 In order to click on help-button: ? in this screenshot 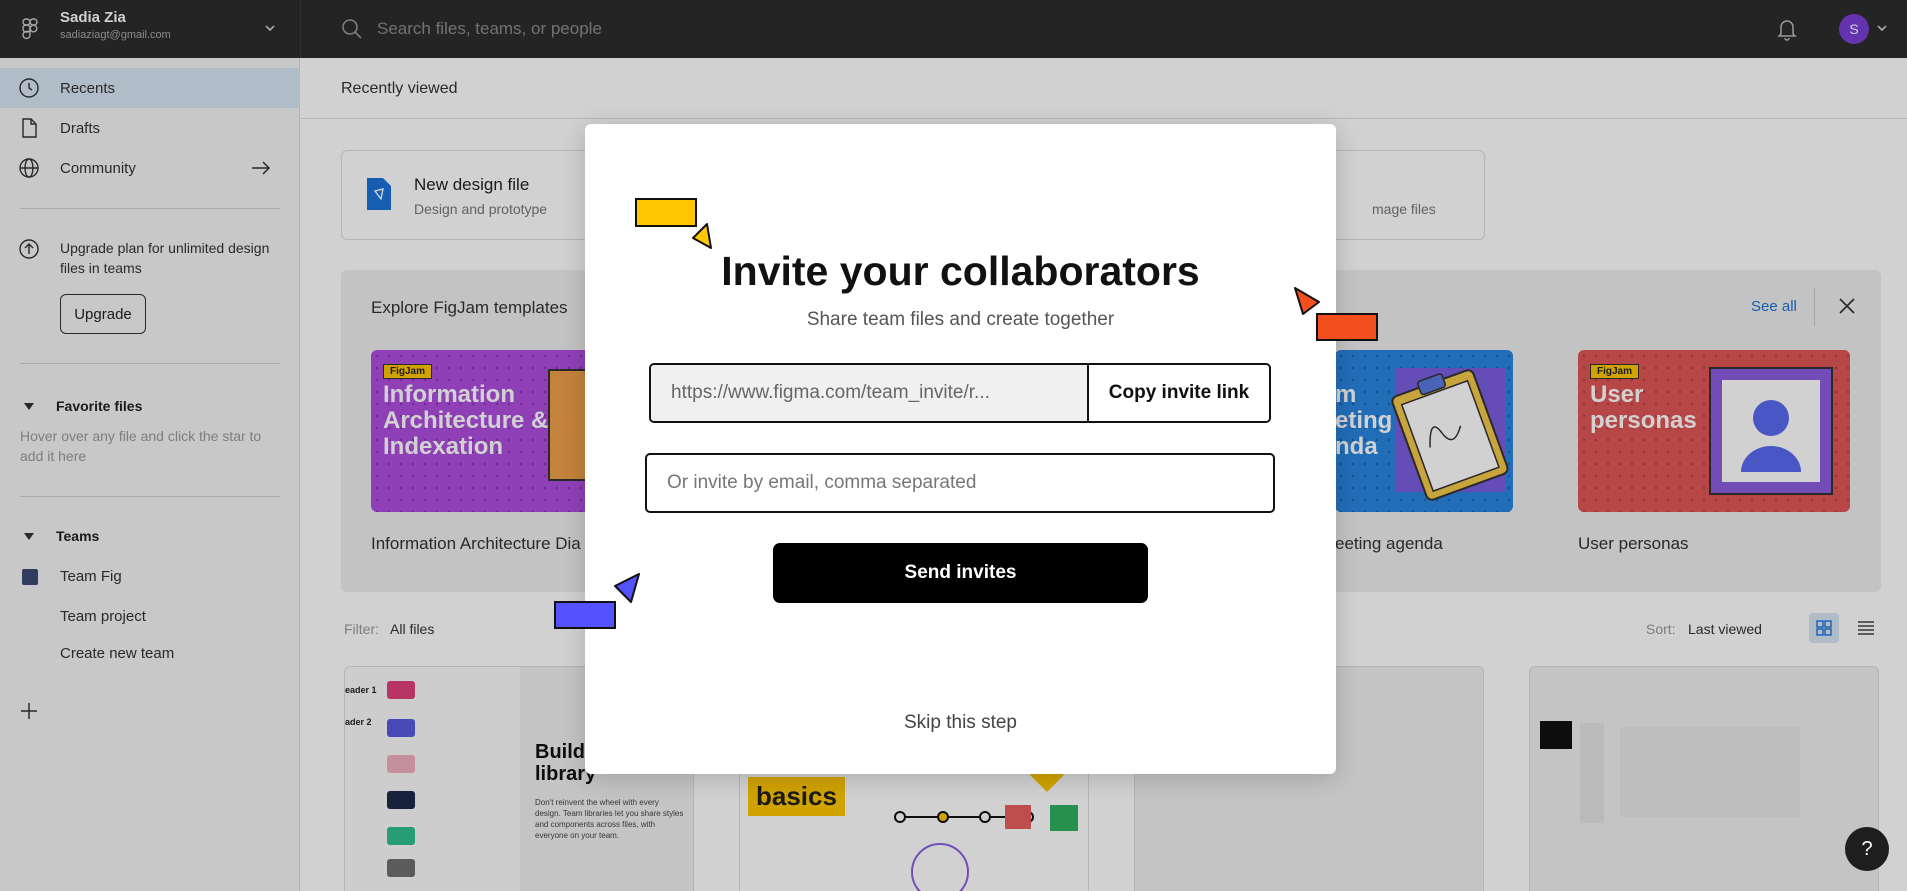, I will do `click(1867, 849)`.